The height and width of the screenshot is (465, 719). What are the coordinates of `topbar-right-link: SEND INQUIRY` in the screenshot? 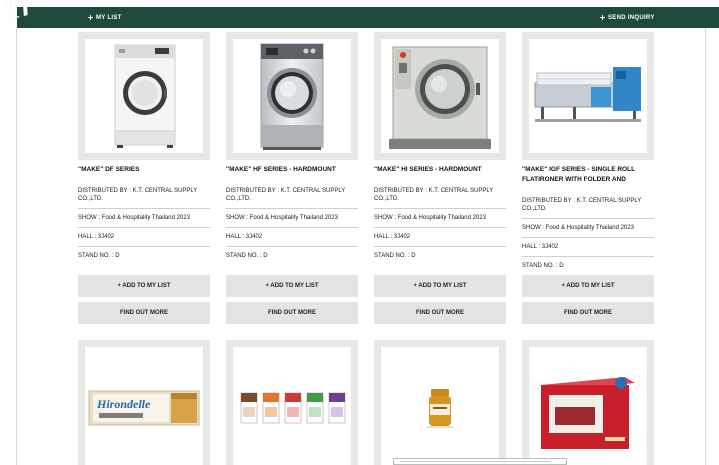 It's located at (627, 17).